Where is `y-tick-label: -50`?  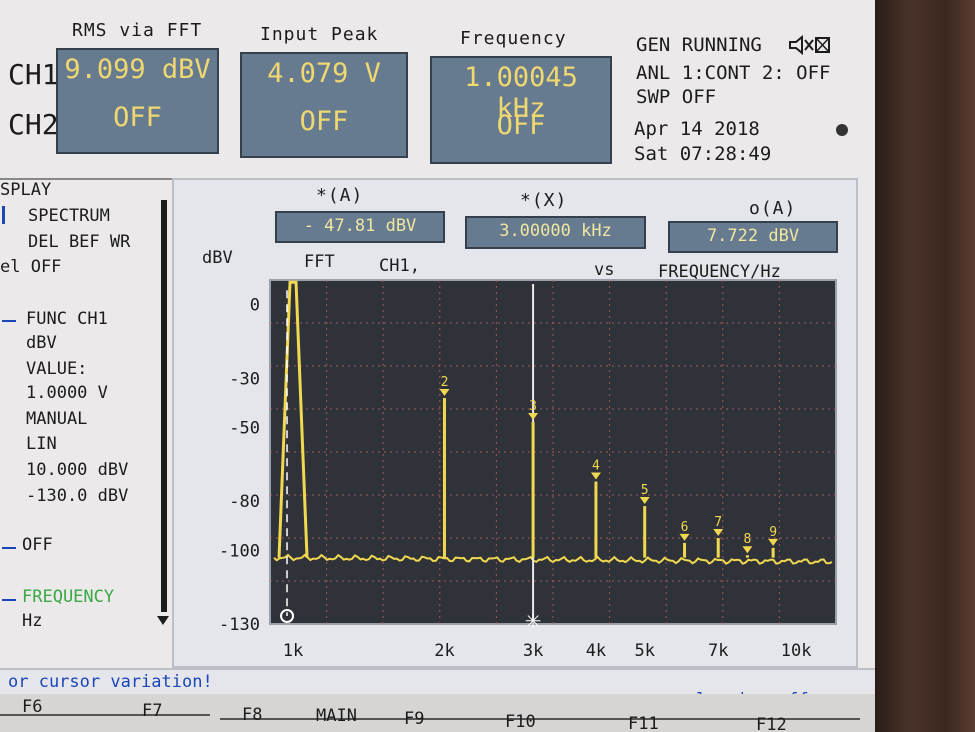 y-tick-label: -50 is located at coordinates (244, 428).